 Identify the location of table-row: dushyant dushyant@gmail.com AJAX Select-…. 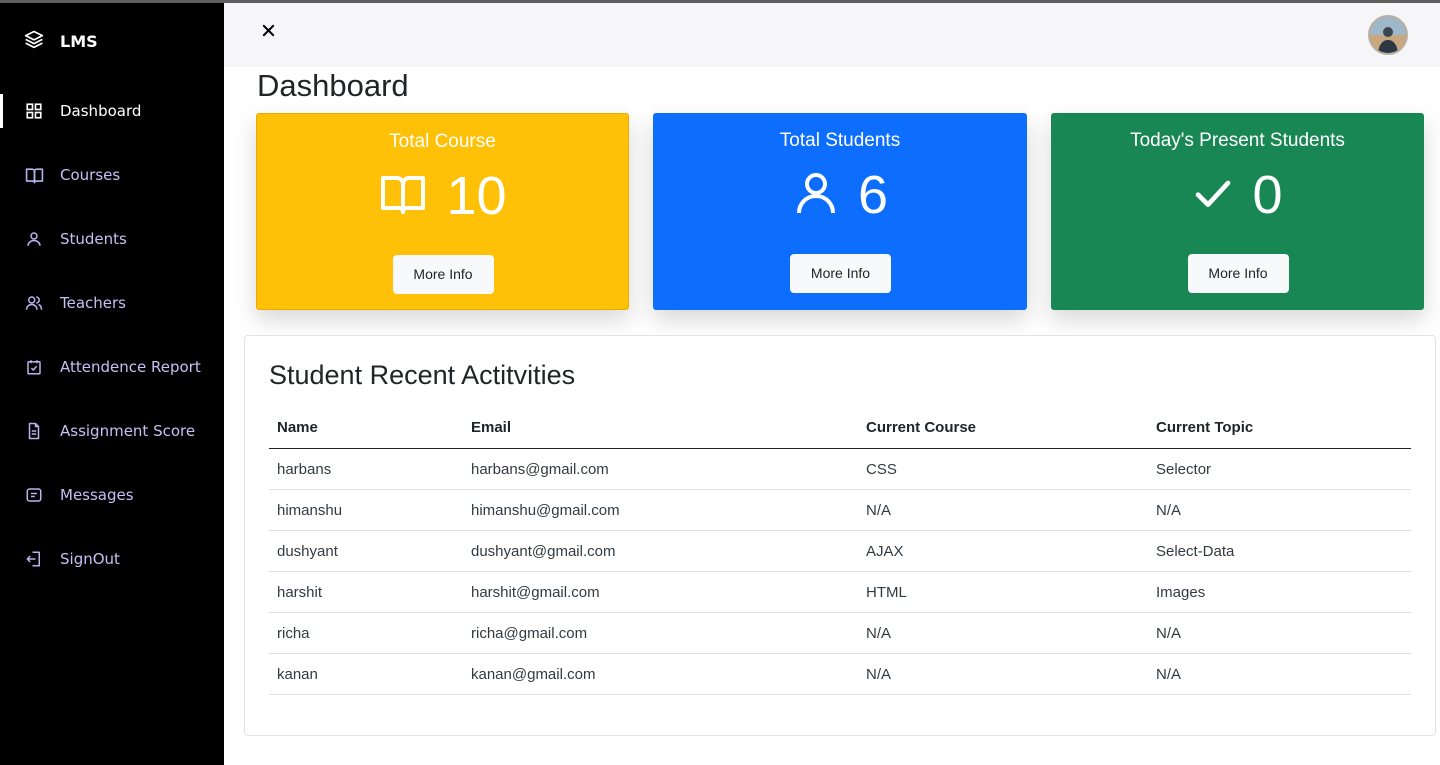
(840, 551).